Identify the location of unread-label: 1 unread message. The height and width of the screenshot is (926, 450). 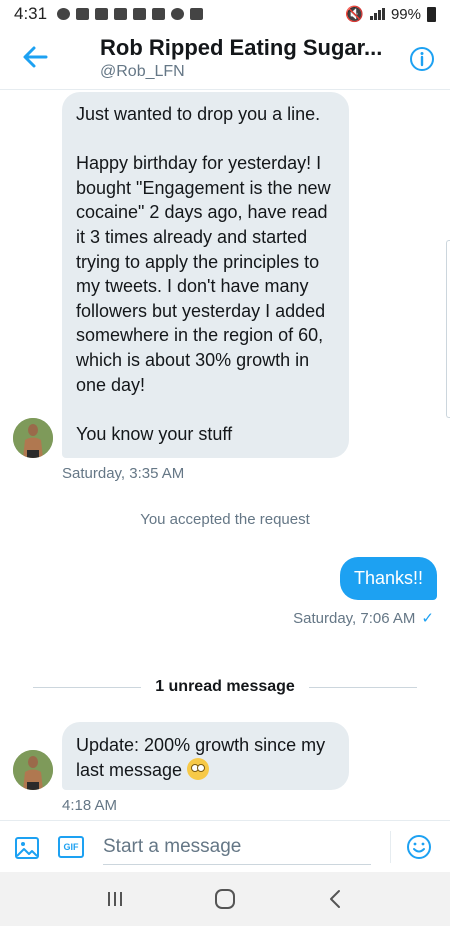
(225, 686).